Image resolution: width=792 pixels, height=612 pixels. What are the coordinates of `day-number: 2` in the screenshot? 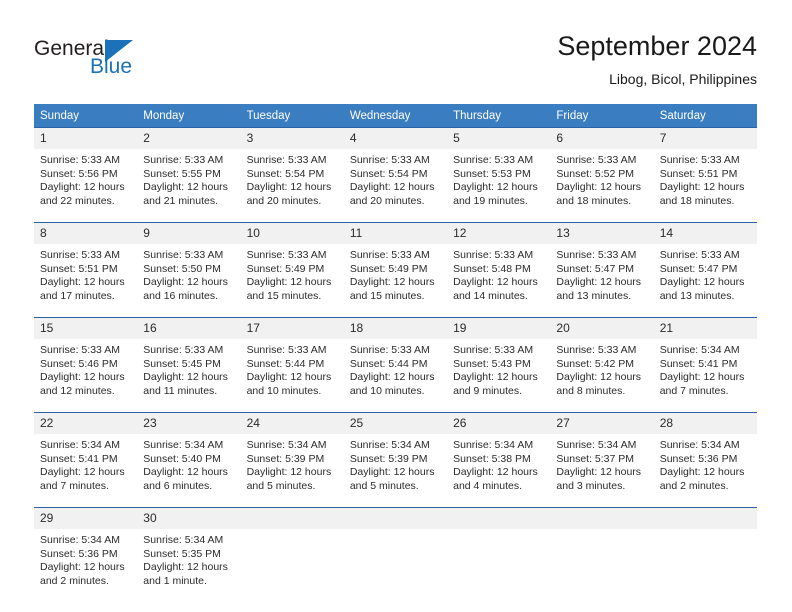 It's located at (189, 138).